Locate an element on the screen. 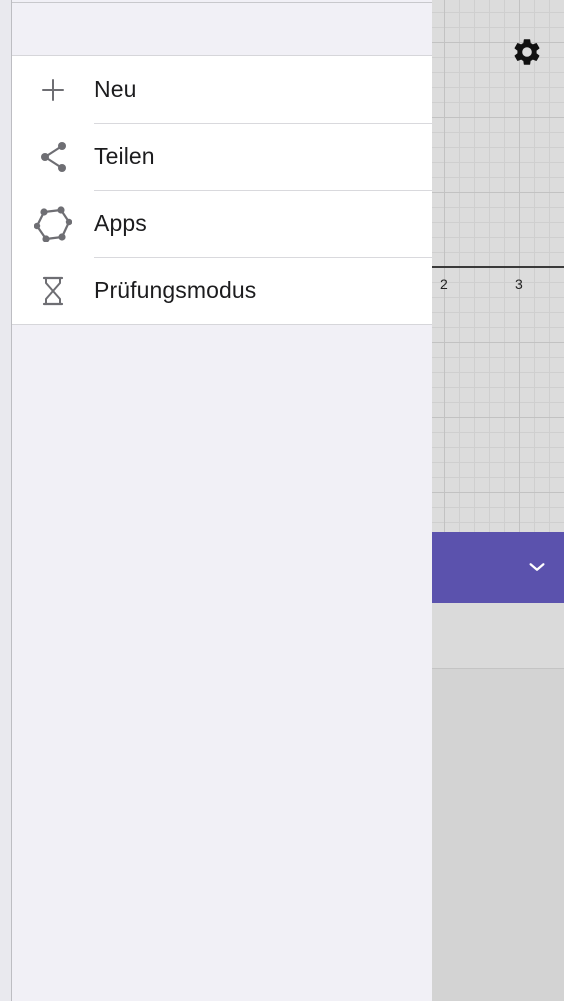  chevron-down-icon is located at coordinates (537, 567).